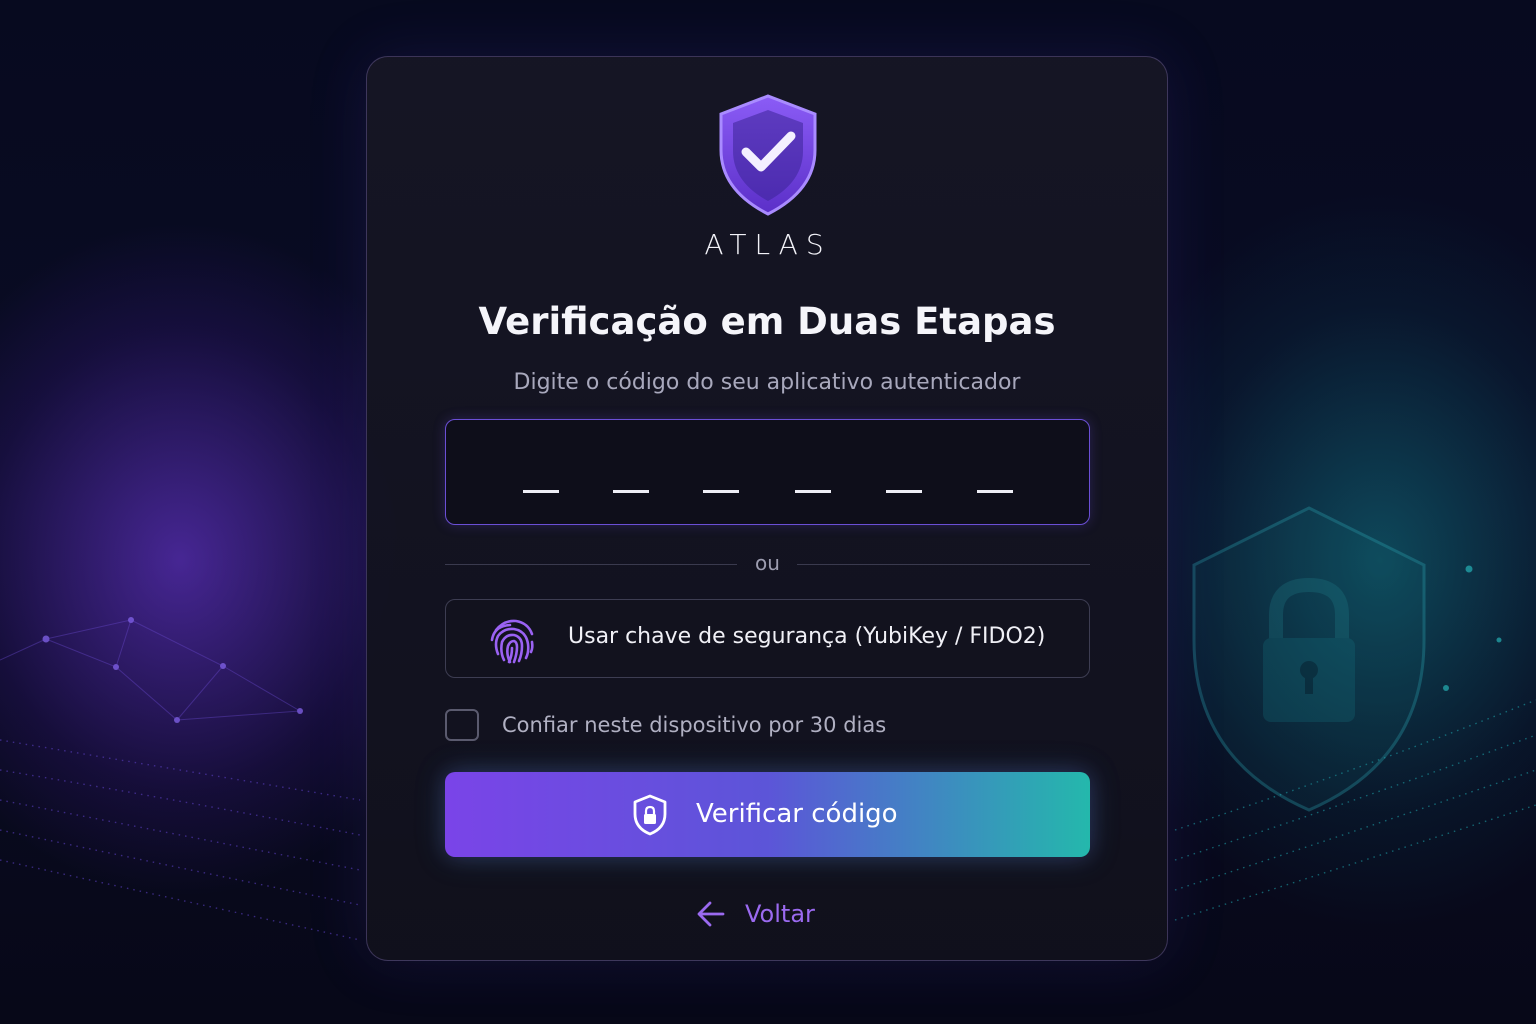 The height and width of the screenshot is (1024, 1536). Describe the element at coordinates (768, 155) in the screenshot. I see `shield-check-icon` at that location.